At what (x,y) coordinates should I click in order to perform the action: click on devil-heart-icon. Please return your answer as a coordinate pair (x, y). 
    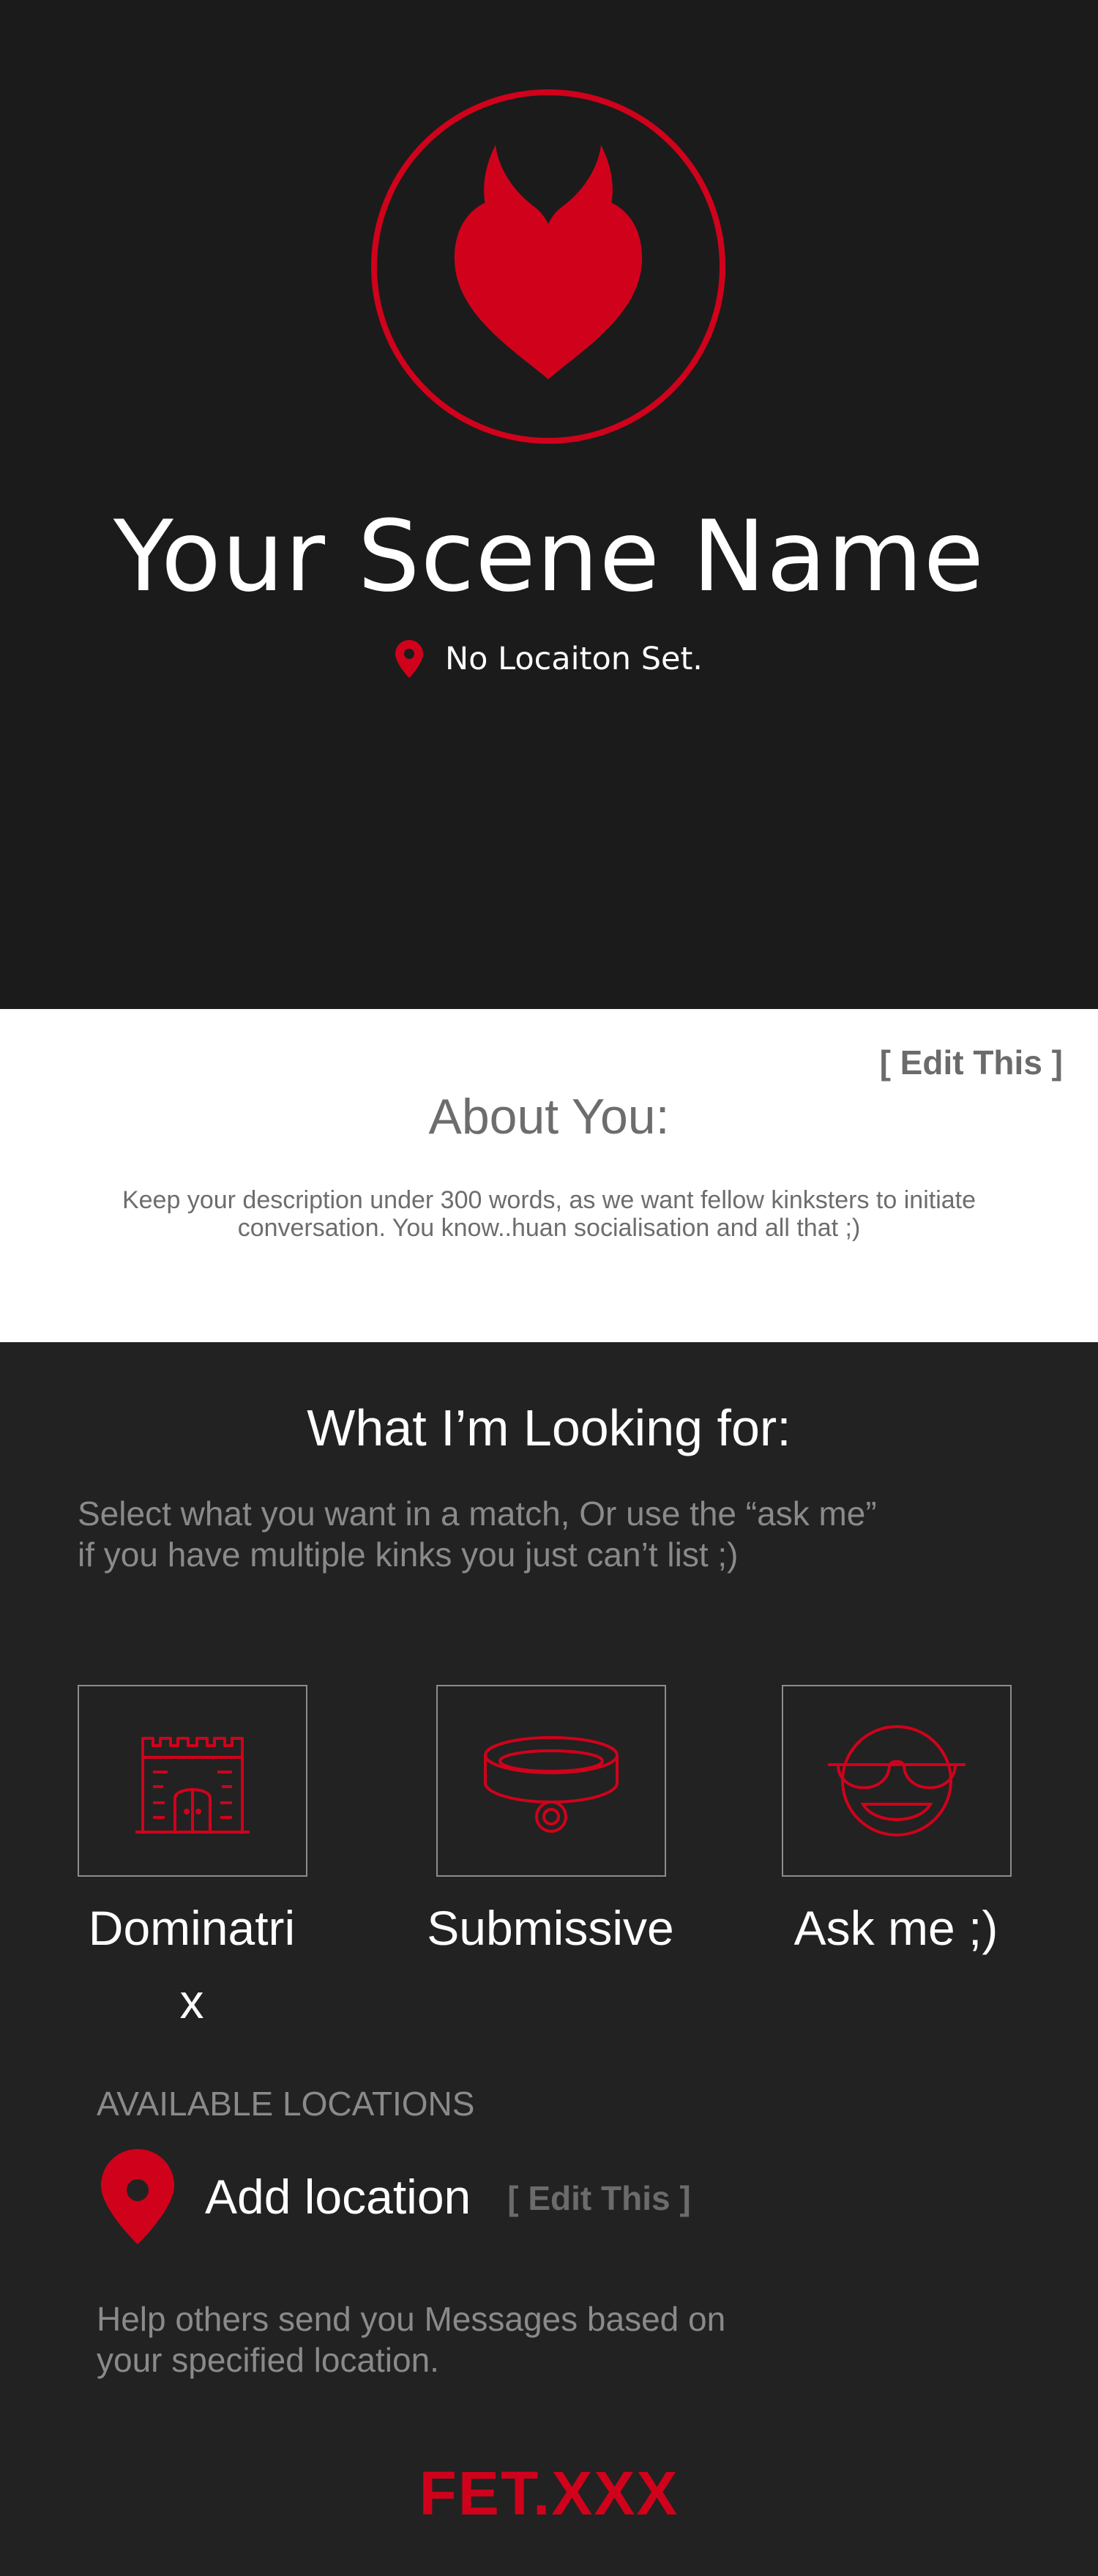
    Looking at the image, I should click on (548, 266).